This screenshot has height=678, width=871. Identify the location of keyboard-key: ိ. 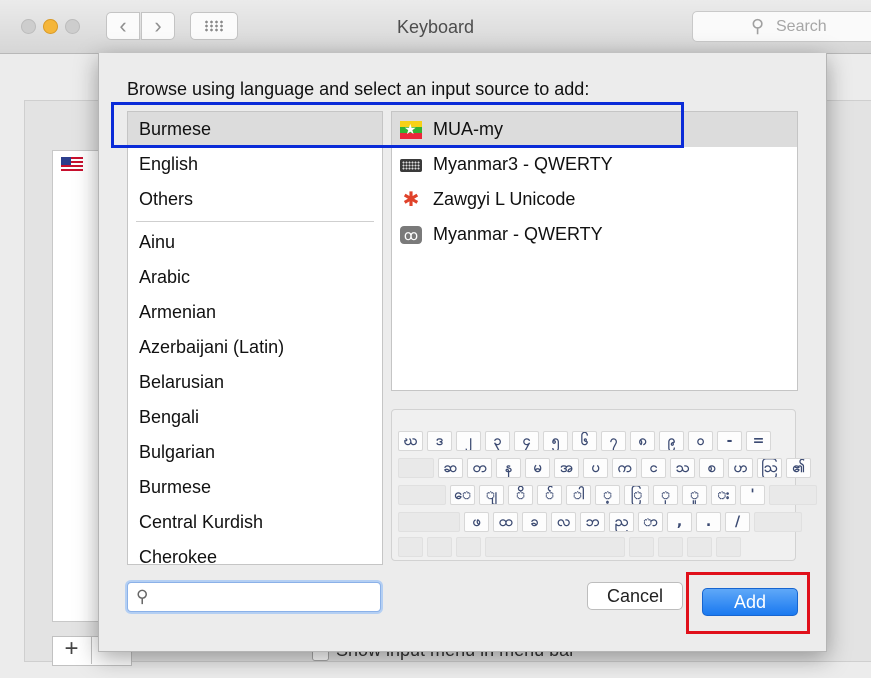
(520, 495).